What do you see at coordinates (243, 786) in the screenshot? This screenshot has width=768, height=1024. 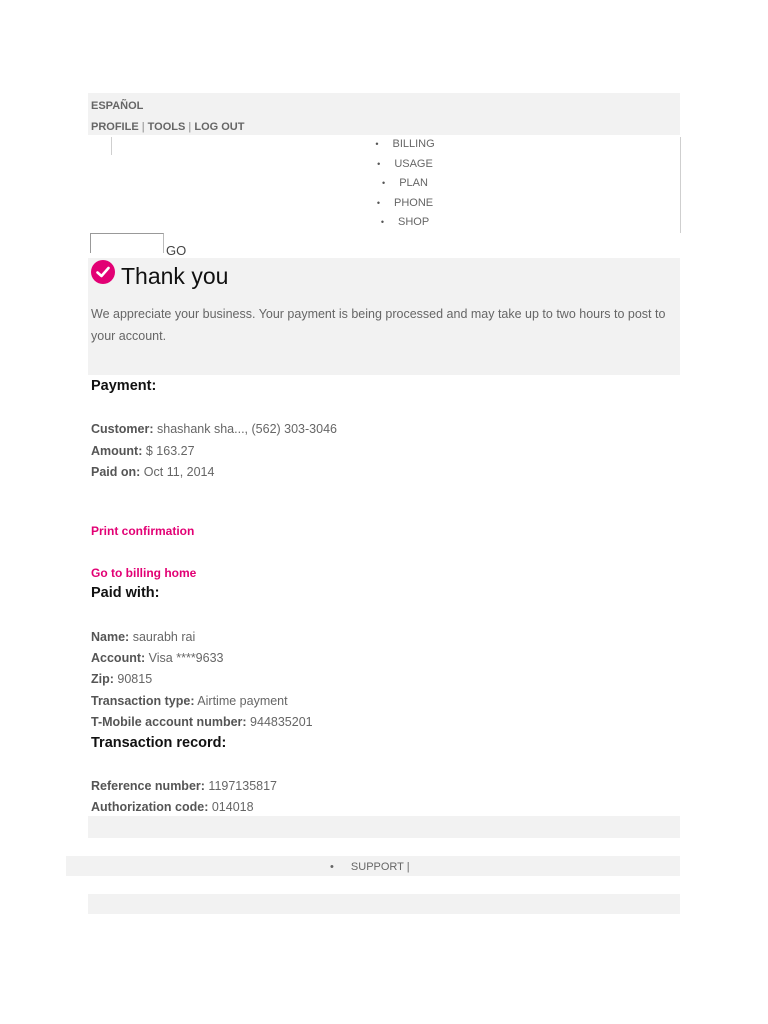 I see `reference-value: 1197135817` at bounding box center [243, 786].